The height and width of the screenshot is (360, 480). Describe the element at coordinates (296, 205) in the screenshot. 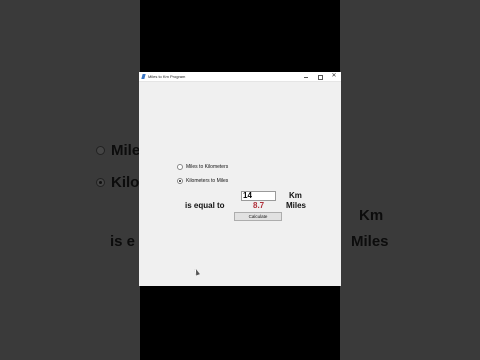

I see `result-unit-label: Miles` at that location.